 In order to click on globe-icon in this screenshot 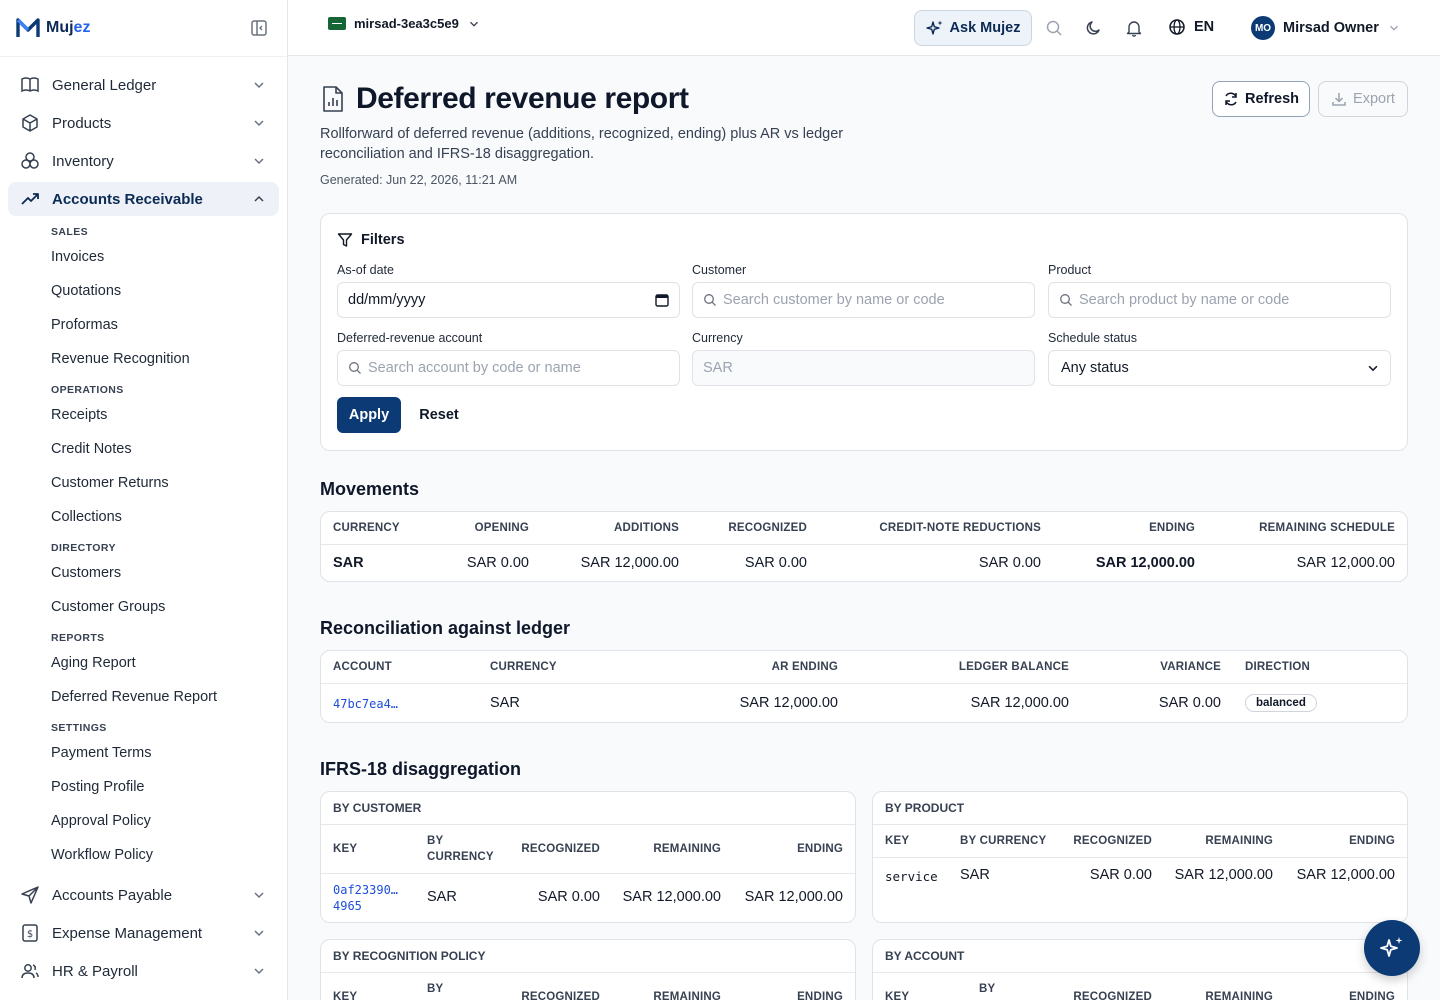, I will do `click(1177, 27)`.